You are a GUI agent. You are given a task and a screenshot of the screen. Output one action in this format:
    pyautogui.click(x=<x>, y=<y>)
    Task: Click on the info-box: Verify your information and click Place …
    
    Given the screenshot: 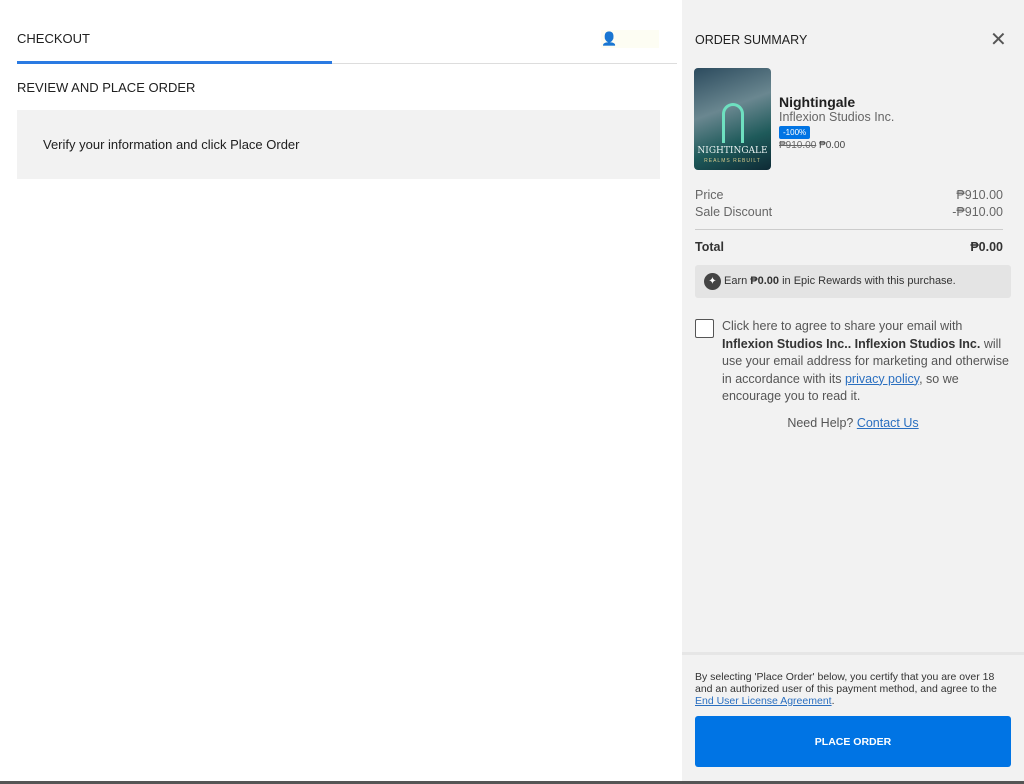 What is the action you would take?
    pyautogui.click(x=338, y=144)
    